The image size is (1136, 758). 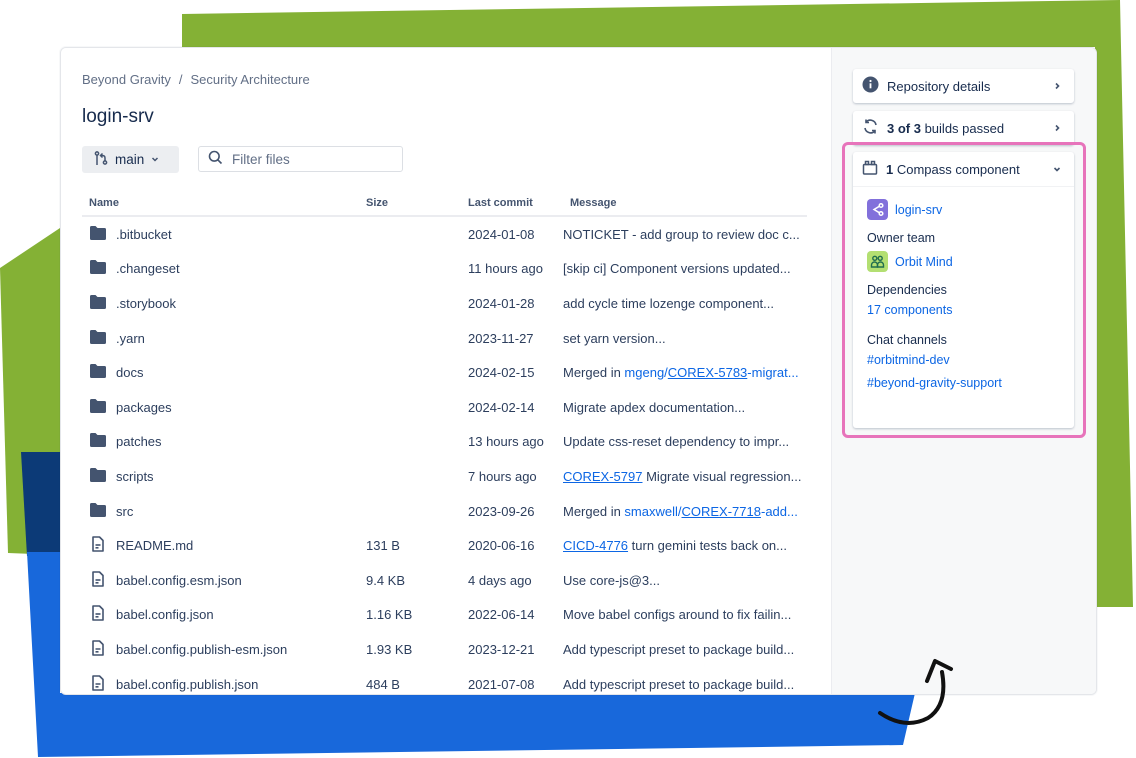 I want to click on file-name-cell: babel.config.publish.json, so click(x=220, y=680).